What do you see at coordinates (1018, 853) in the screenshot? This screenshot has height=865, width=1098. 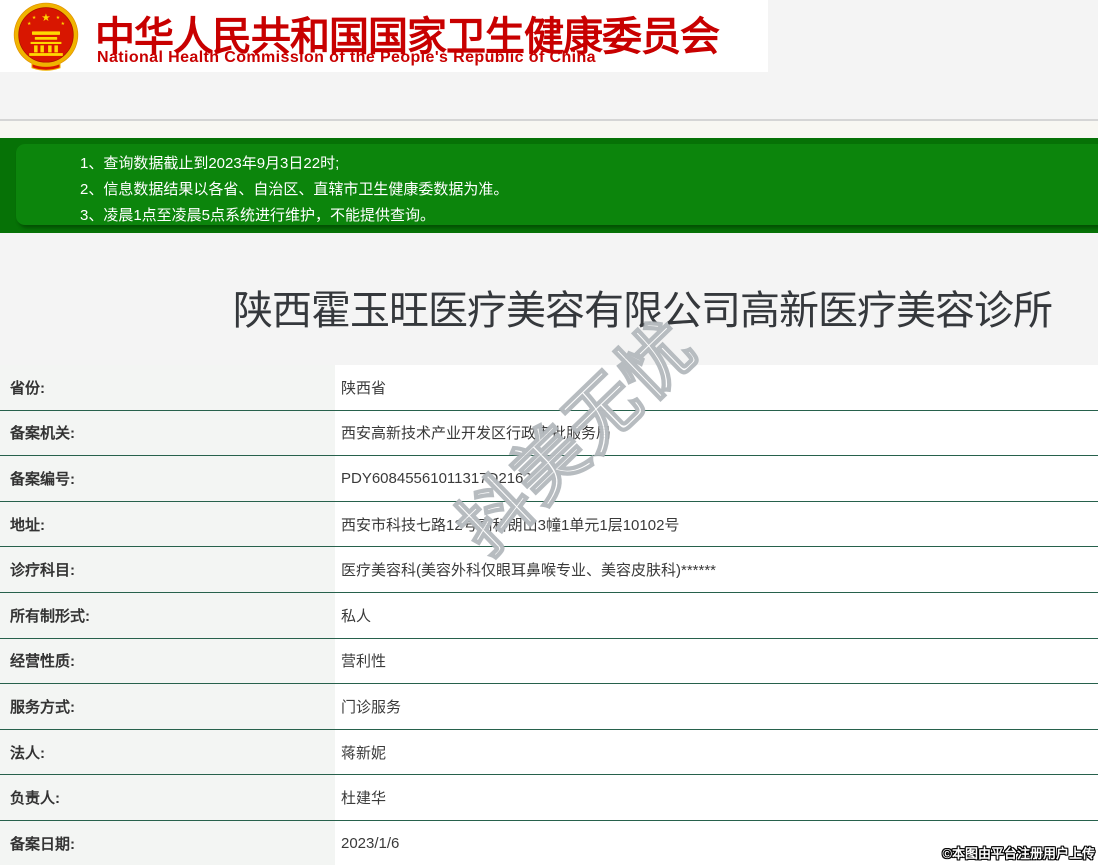 I see `upload-stamp: ©本图由平台注册用户上传` at bounding box center [1018, 853].